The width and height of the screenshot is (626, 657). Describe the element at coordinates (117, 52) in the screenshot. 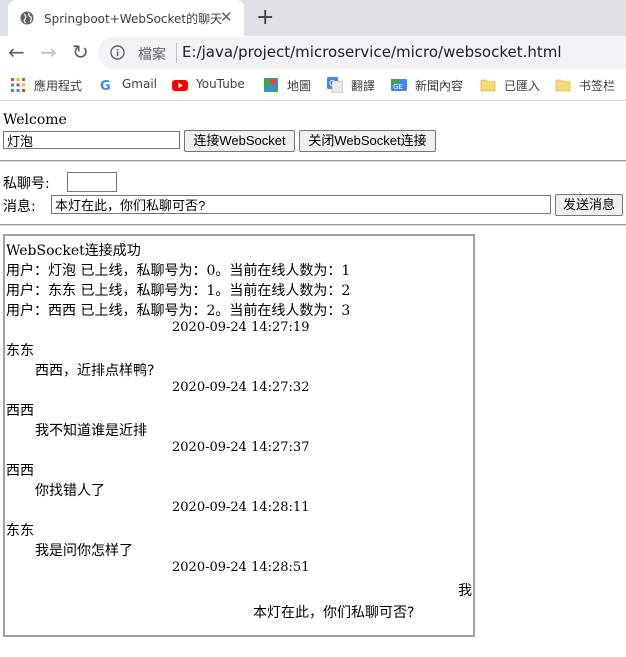

I see `info-icon` at that location.